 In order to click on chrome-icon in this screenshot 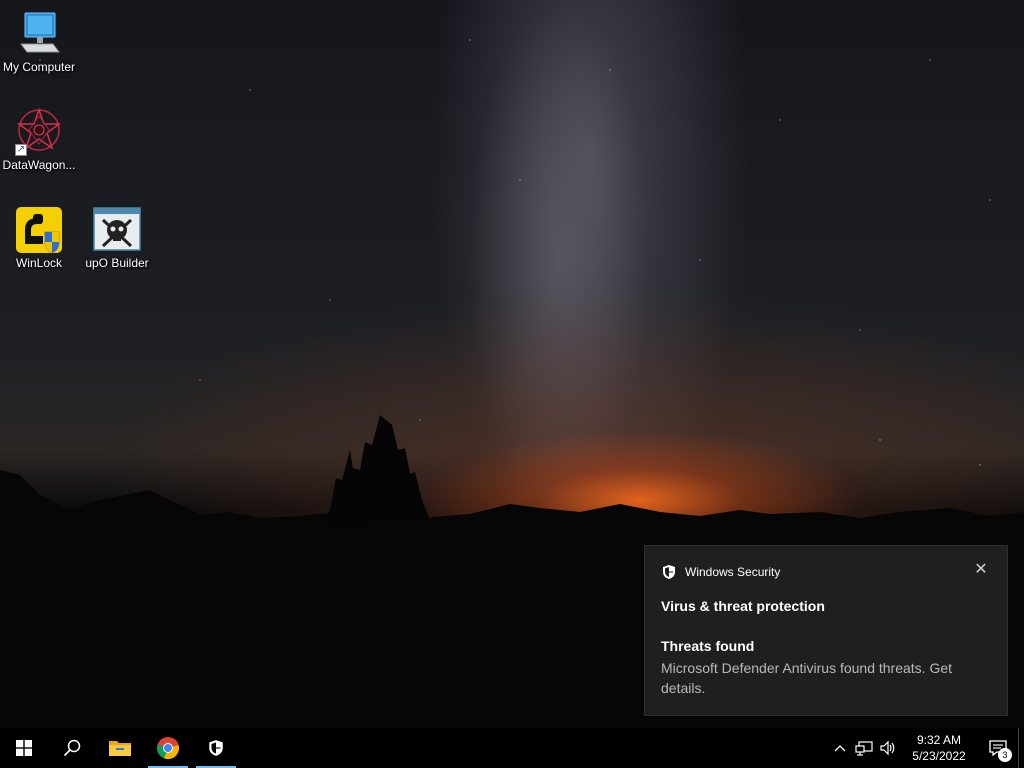, I will do `click(168, 748)`.